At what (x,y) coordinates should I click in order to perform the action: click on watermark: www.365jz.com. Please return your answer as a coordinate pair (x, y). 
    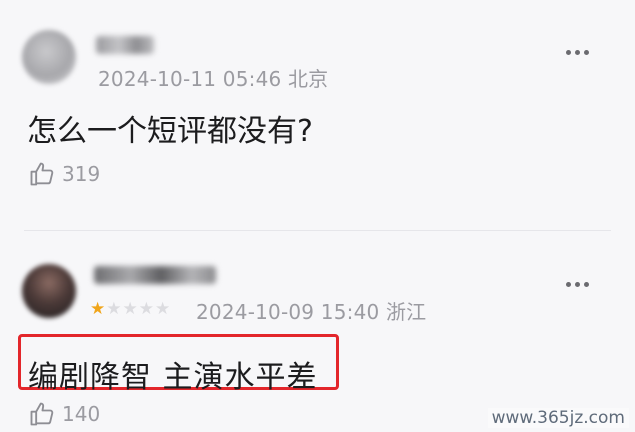
    Looking at the image, I should click on (558, 418).